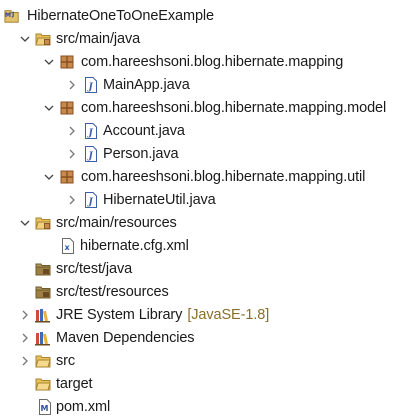 Image resolution: width=418 pixels, height=418 pixels. I want to click on jre-library-text: JRE System Library [JavaSE-1.8], so click(162, 315).